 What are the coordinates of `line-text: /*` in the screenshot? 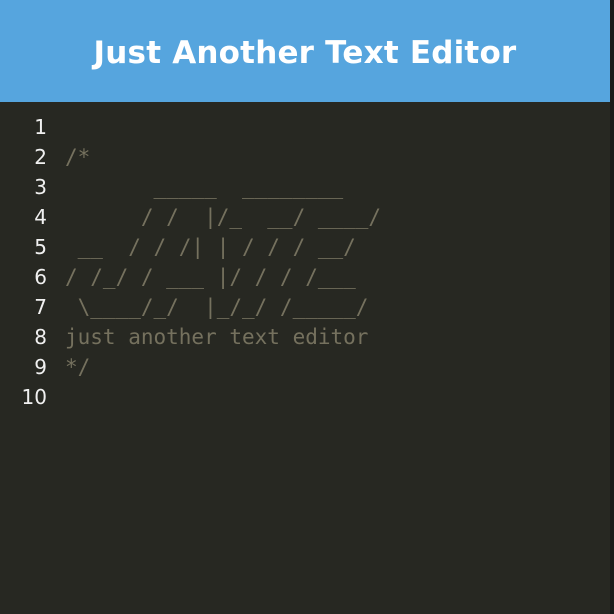 It's located at (77, 157).